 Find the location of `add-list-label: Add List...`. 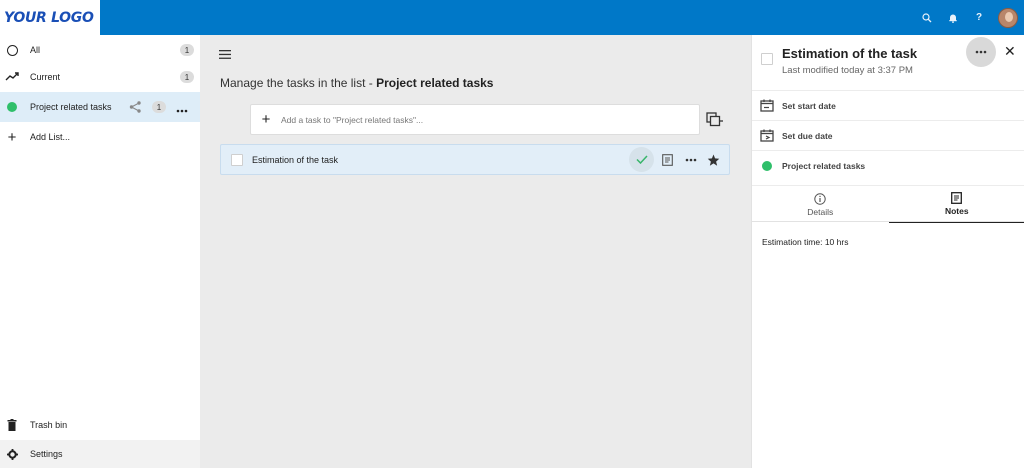

add-list-label: Add List... is located at coordinates (50, 137).